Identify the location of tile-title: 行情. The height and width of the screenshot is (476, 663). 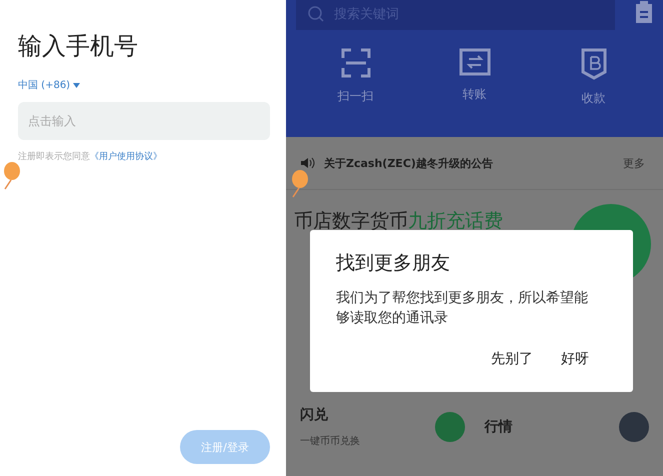
(498, 427).